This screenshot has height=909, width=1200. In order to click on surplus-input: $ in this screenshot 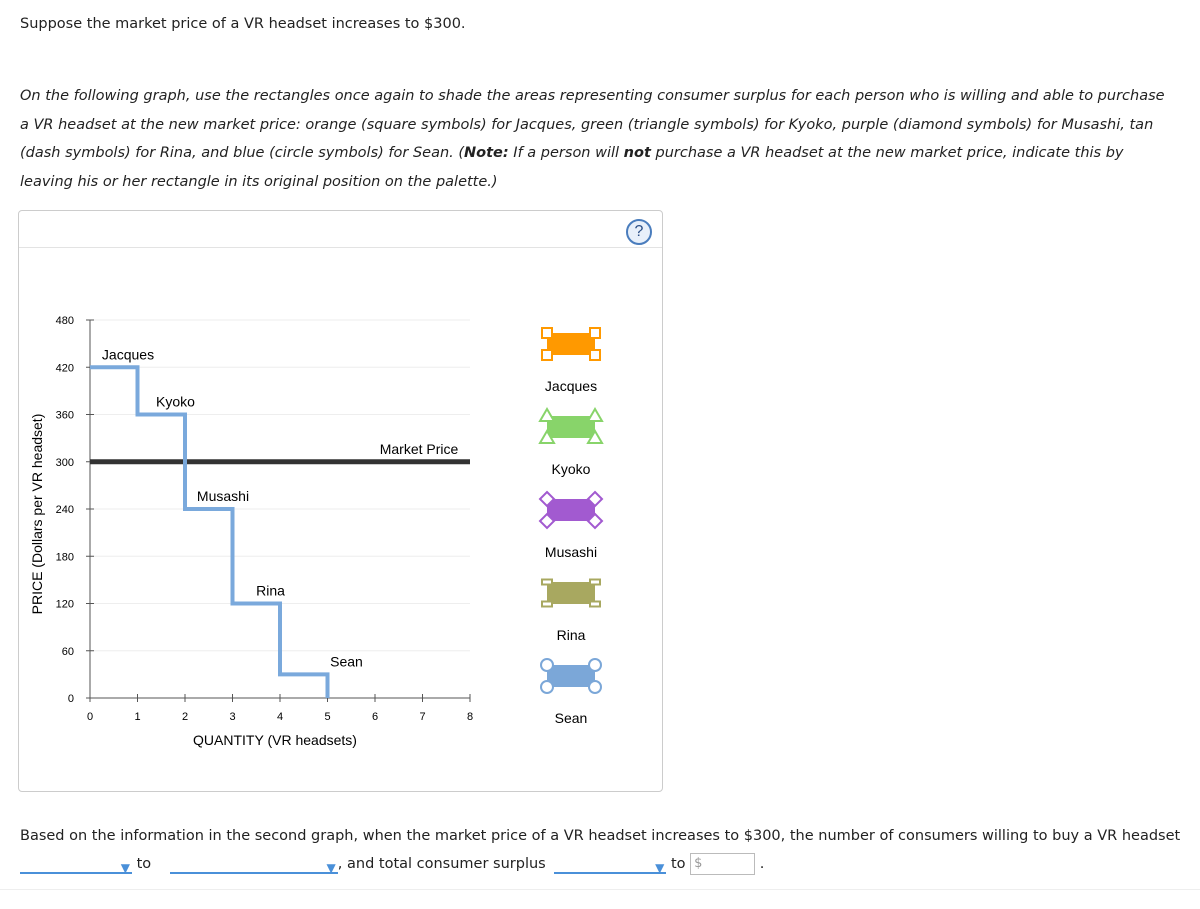, I will do `click(723, 864)`.